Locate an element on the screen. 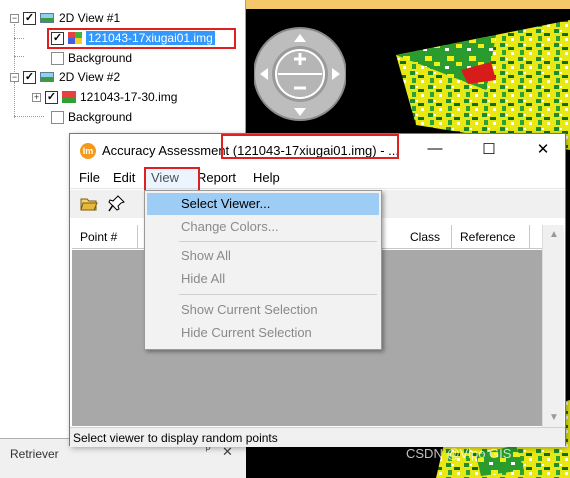 The width and height of the screenshot is (570, 478). scroll-down-icon: ▼ is located at coordinates (554, 417).